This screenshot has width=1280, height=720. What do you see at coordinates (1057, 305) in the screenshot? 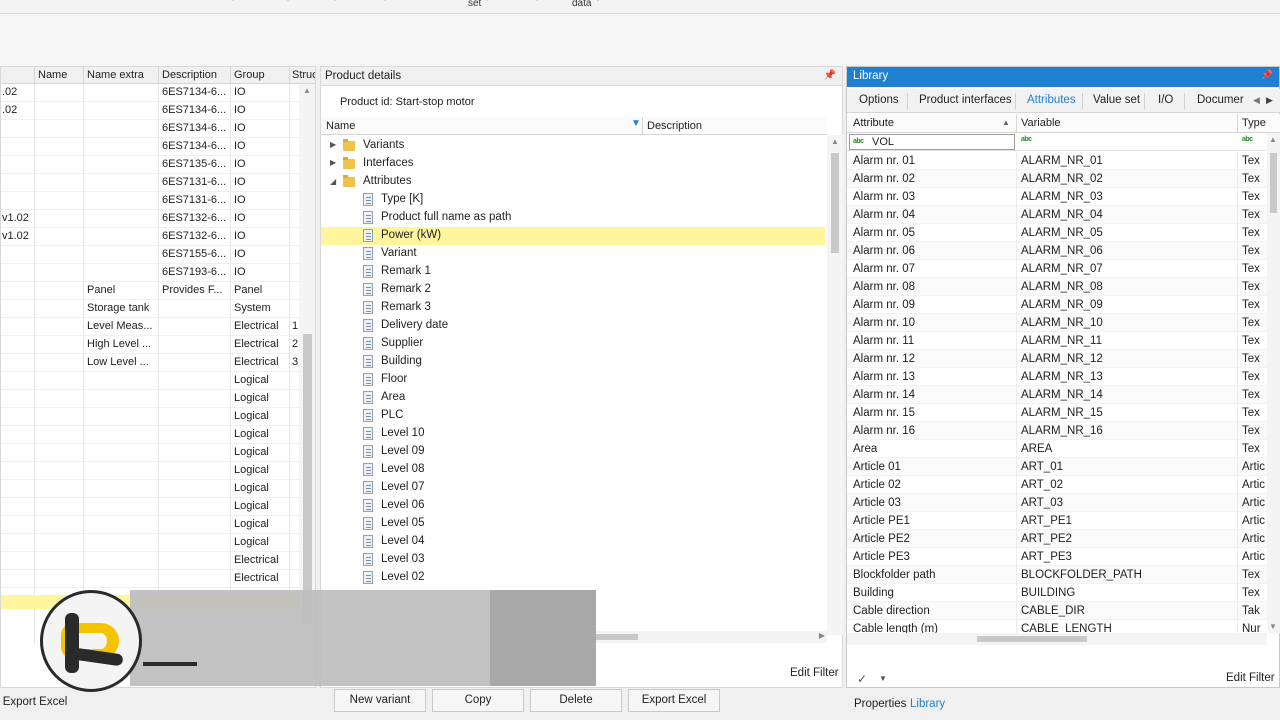
I see `table-row: Alarm nr. 09 ALARM_NR_09 Tex` at bounding box center [1057, 305].